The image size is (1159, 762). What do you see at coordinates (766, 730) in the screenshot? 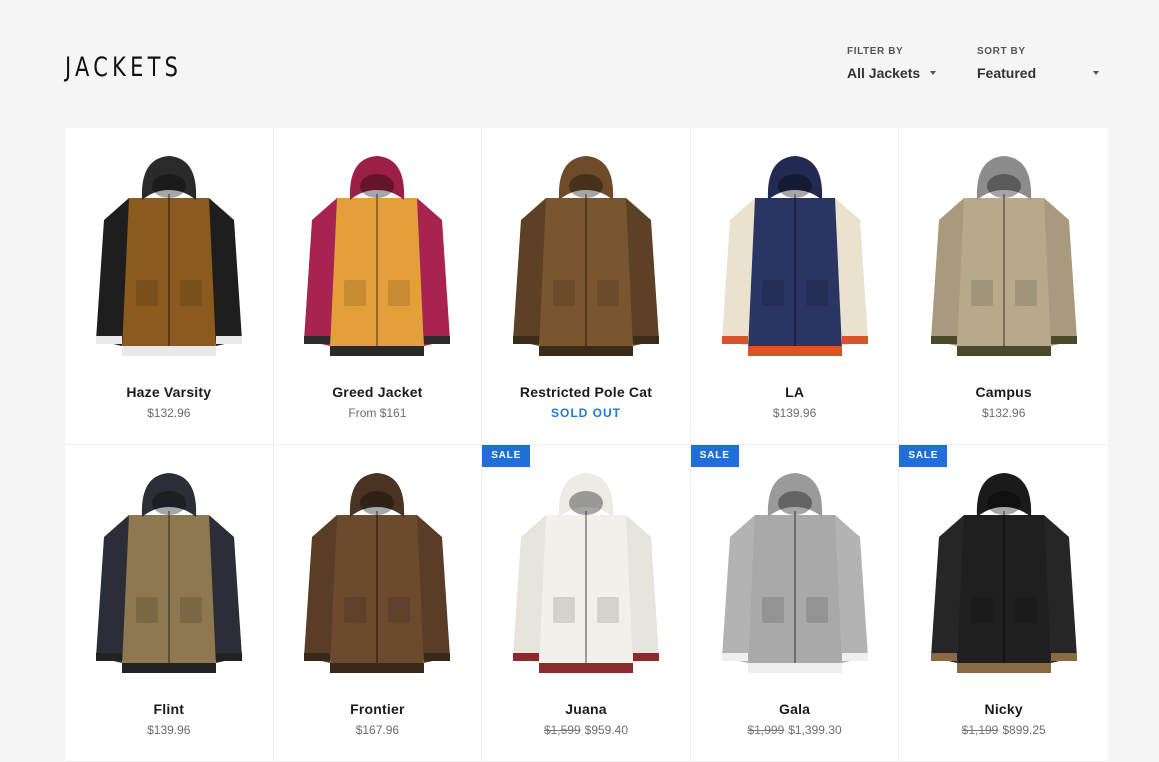
I see `original-price: $1,999` at bounding box center [766, 730].